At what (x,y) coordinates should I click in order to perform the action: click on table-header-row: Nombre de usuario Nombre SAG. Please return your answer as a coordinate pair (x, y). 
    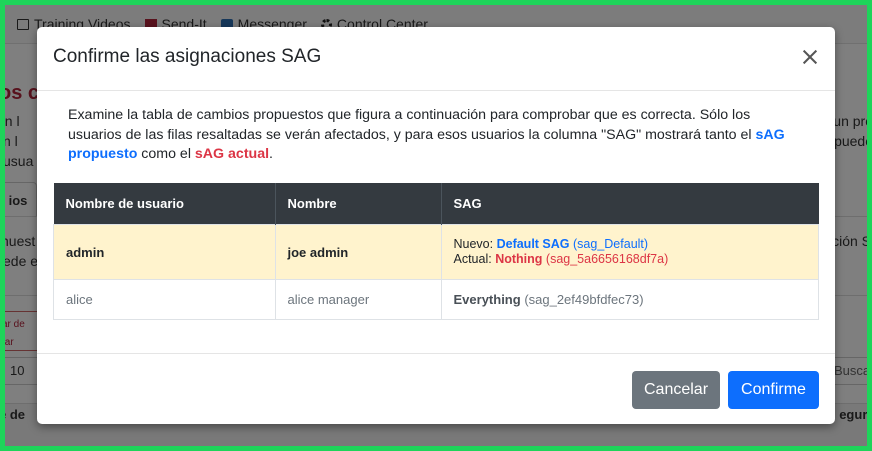
    Looking at the image, I should click on (436, 204).